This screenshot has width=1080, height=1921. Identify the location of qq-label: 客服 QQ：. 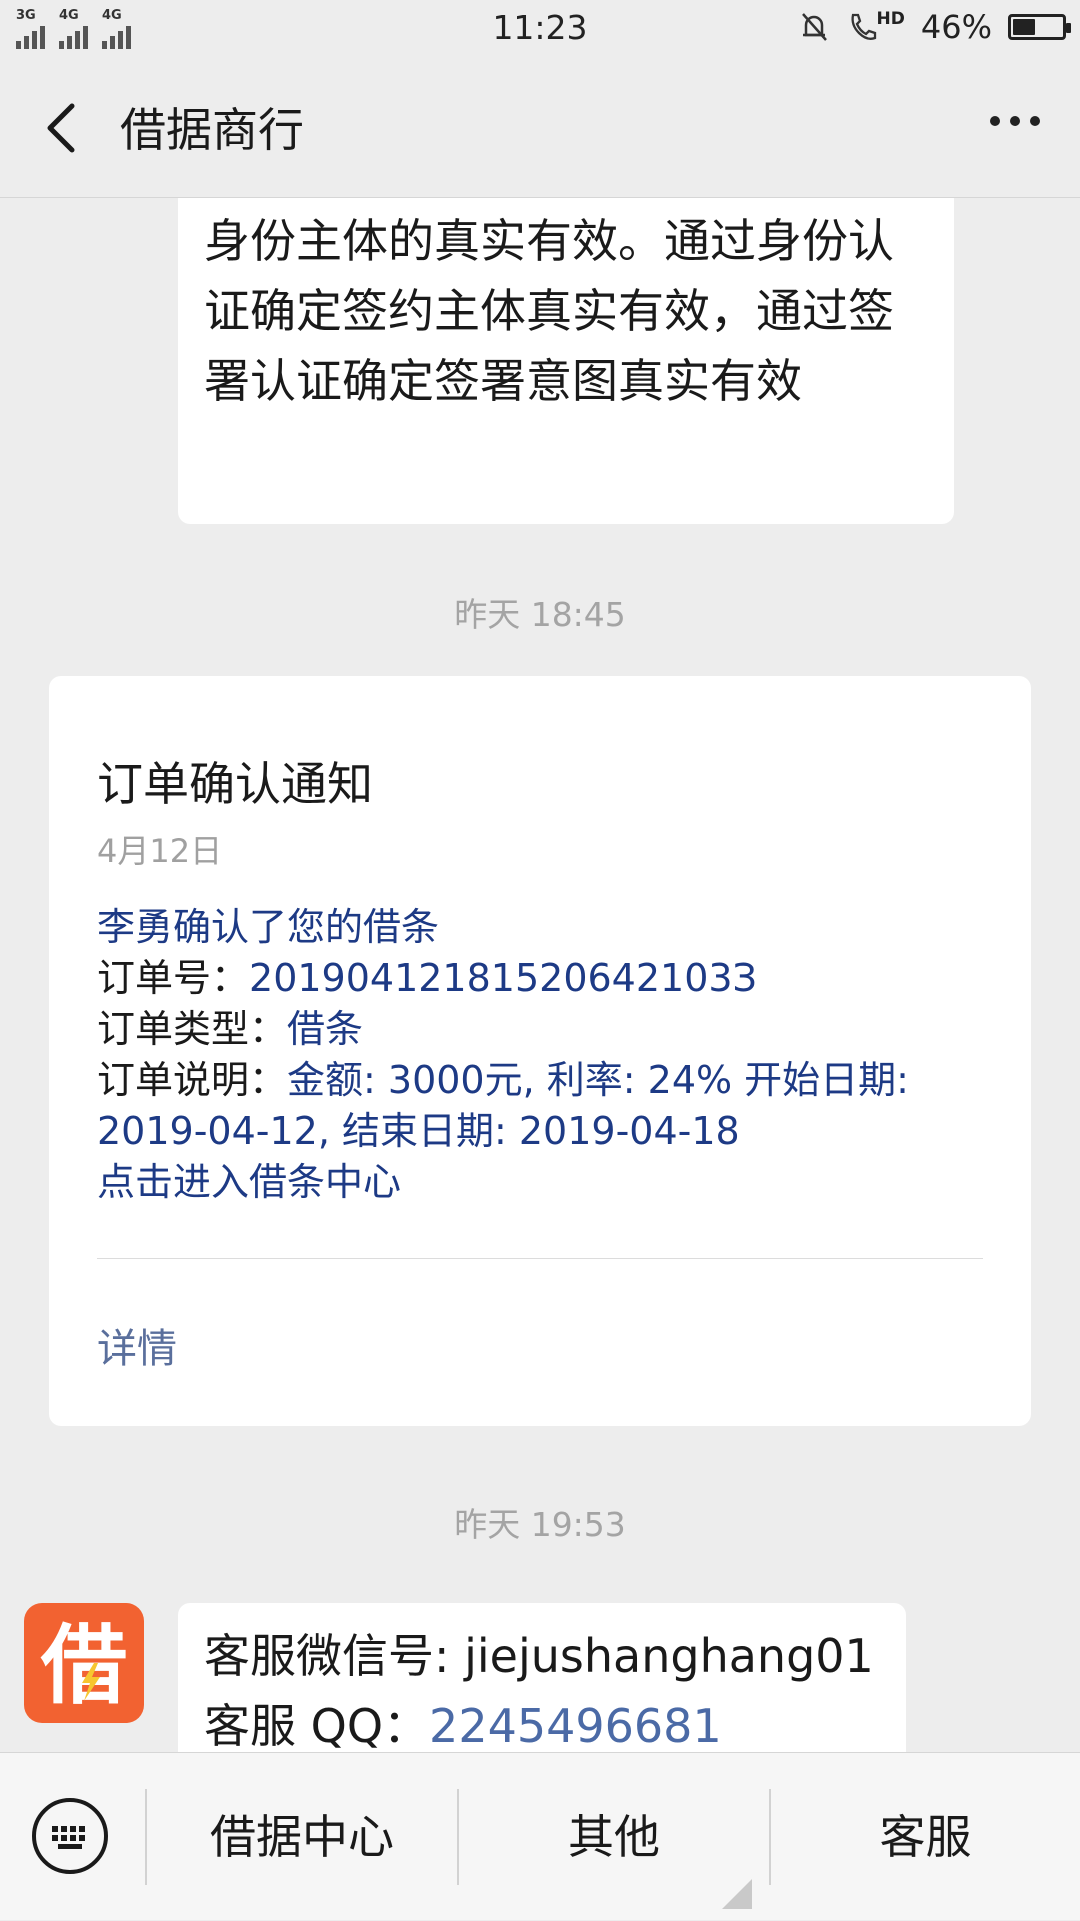
(317, 1725).